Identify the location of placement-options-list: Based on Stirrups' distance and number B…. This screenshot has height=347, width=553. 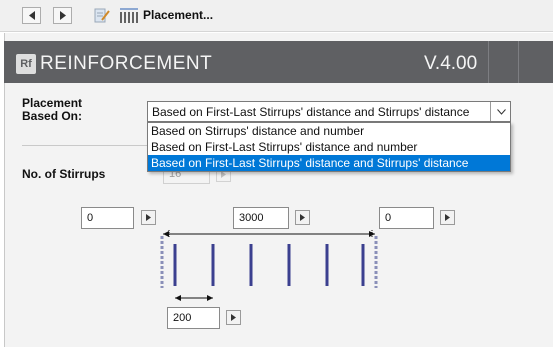
(329, 147).